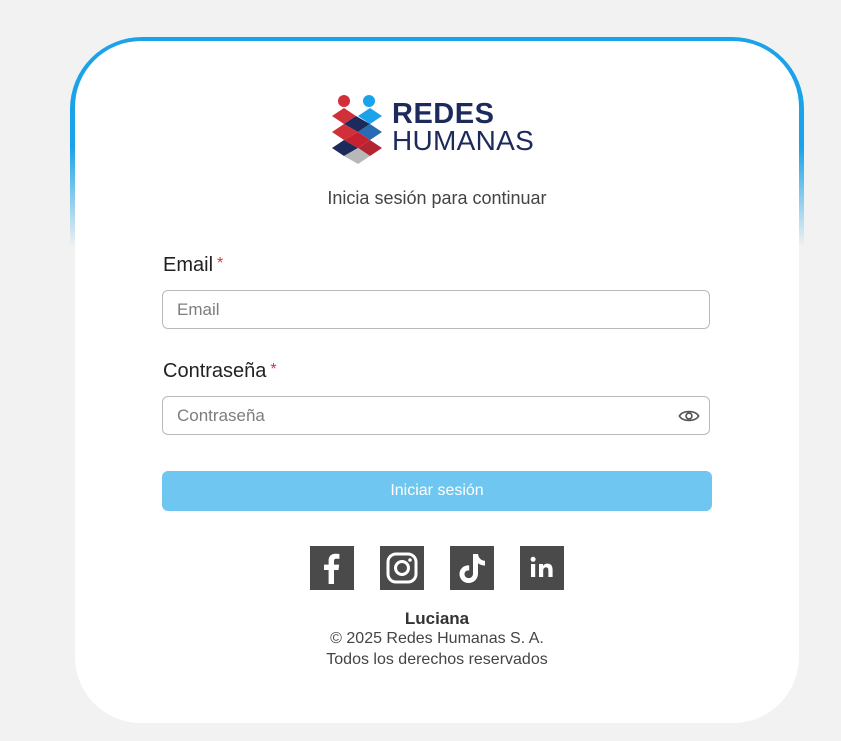  What do you see at coordinates (437, 659) in the screenshot?
I see `footer-rights: Todos los derechos reservados` at bounding box center [437, 659].